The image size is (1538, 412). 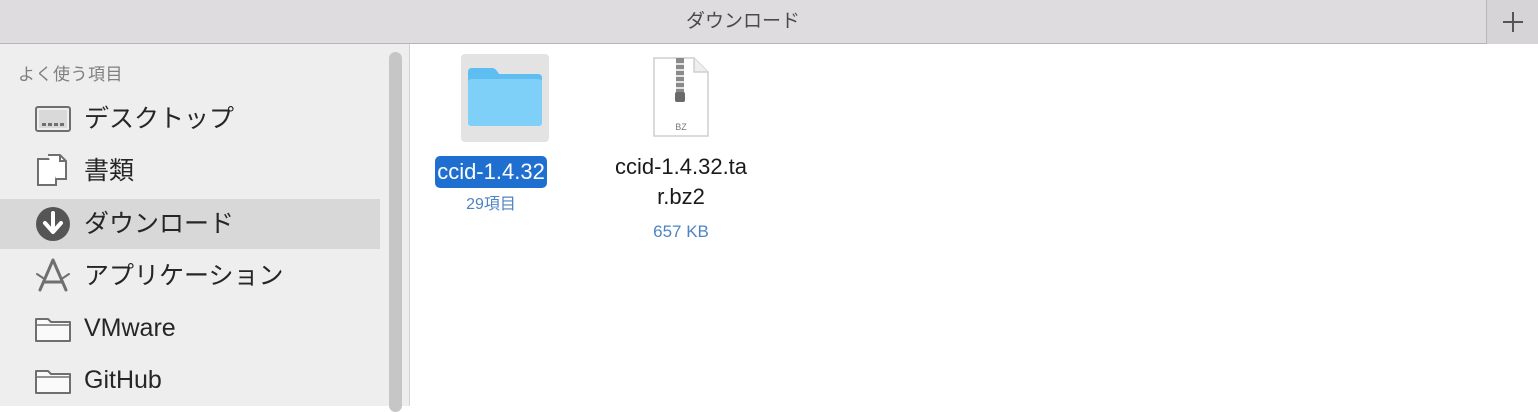 I want to click on sidebar-item-downloads: ダウンロード, so click(x=190, y=224).